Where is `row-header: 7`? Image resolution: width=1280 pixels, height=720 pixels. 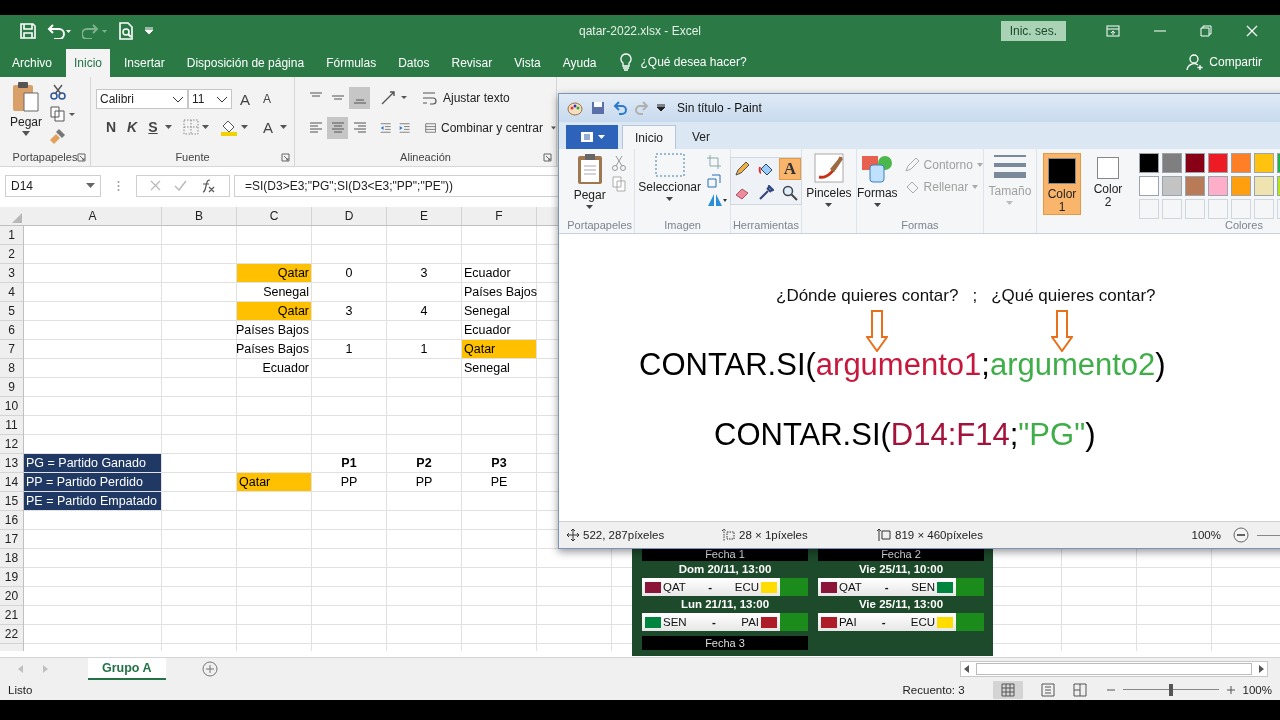
row-header: 7 is located at coordinates (11, 349).